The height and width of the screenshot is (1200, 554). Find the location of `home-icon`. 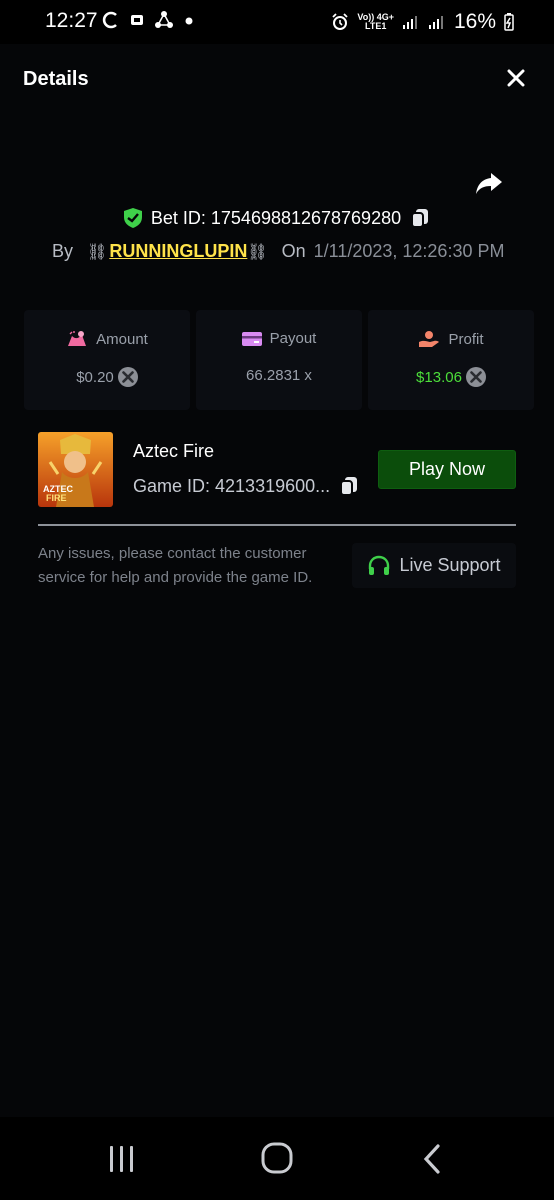

home-icon is located at coordinates (277, 1158).